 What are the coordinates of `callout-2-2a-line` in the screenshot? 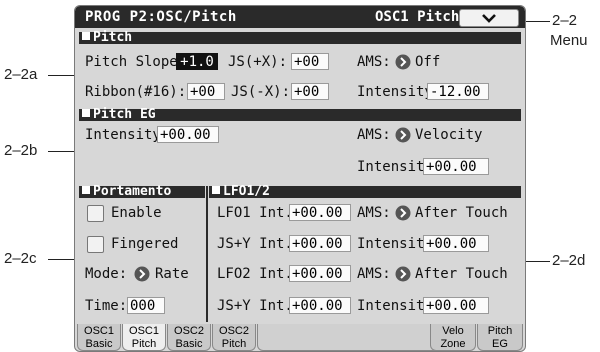 It's located at (61, 75).